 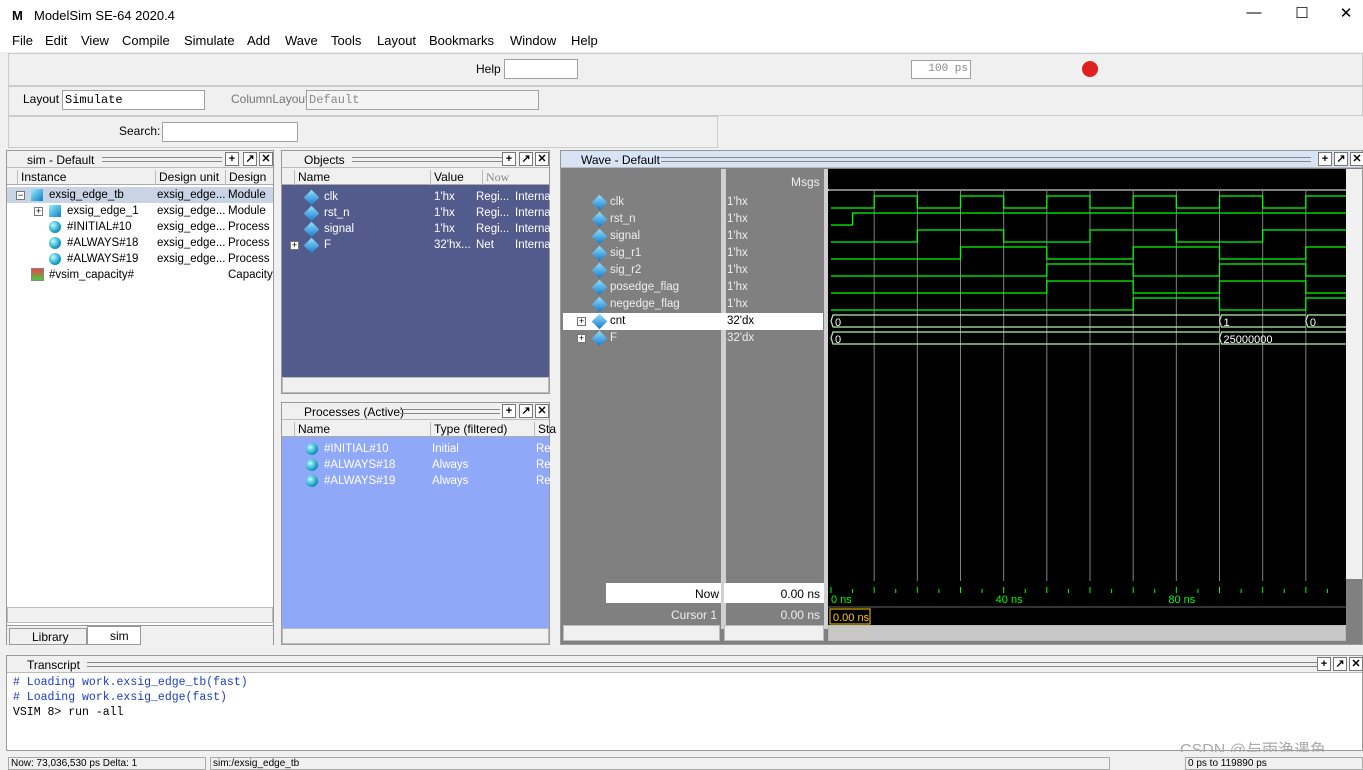 What do you see at coordinates (941, 69) in the screenshot?
I see `run-length-input: 100 ps` at bounding box center [941, 69].